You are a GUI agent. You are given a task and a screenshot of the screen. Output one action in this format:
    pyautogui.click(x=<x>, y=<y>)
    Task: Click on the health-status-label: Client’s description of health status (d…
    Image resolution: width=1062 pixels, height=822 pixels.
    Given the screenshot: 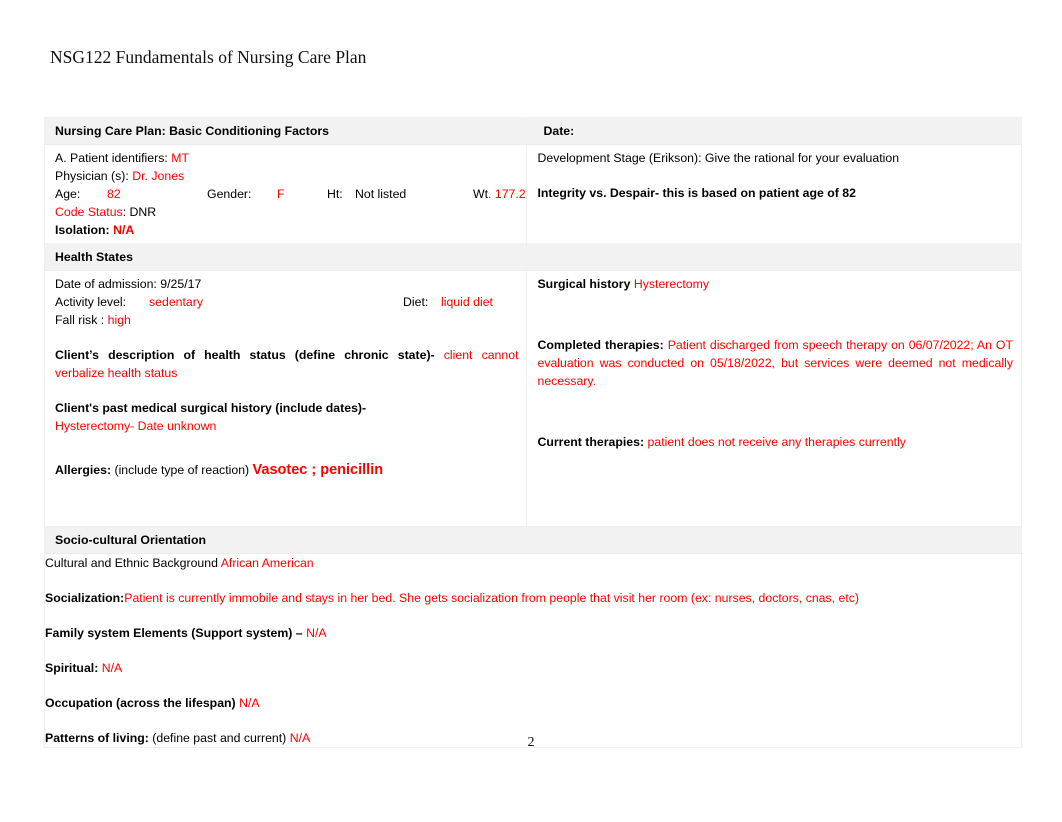 What is the action you would take?
    pyautogui.click(x=245, y=355)
    